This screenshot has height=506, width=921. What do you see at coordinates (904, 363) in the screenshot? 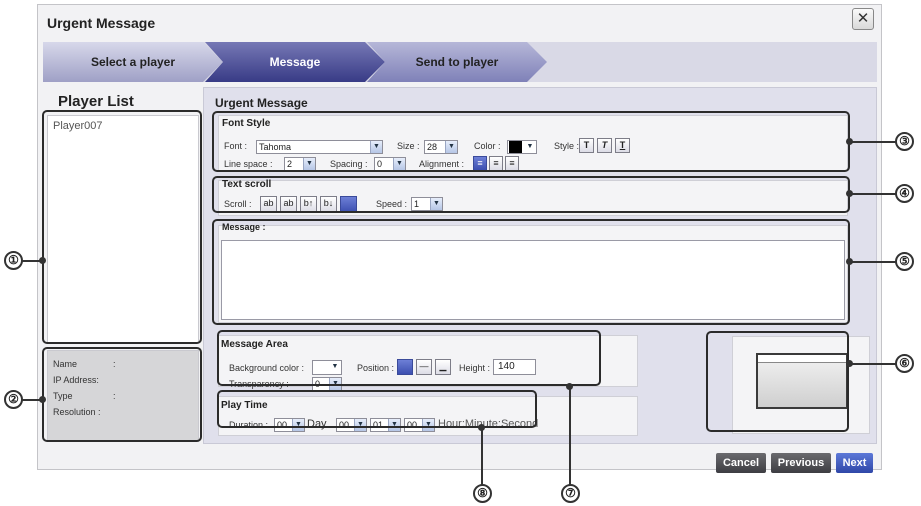
I see `callout-6: ⑥` at bounding box center [904, 363].